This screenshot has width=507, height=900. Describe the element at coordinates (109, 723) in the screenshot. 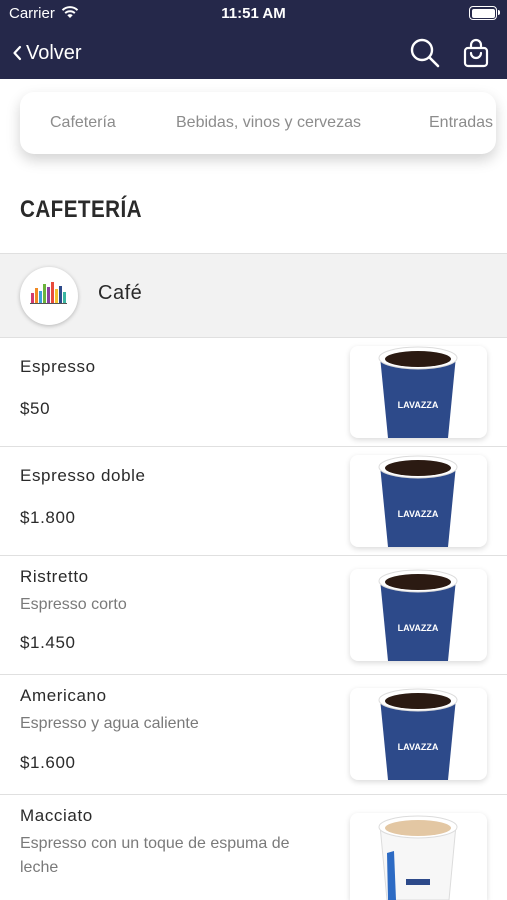

I see `item-description: Espresso y agua caliente` at that location.